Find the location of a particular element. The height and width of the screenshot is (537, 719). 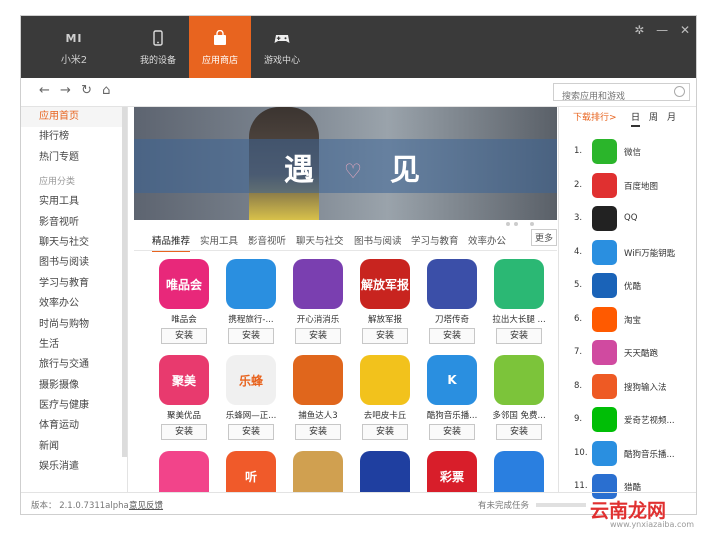

period-tab-month: 月 is located at coordinates (671, 118).